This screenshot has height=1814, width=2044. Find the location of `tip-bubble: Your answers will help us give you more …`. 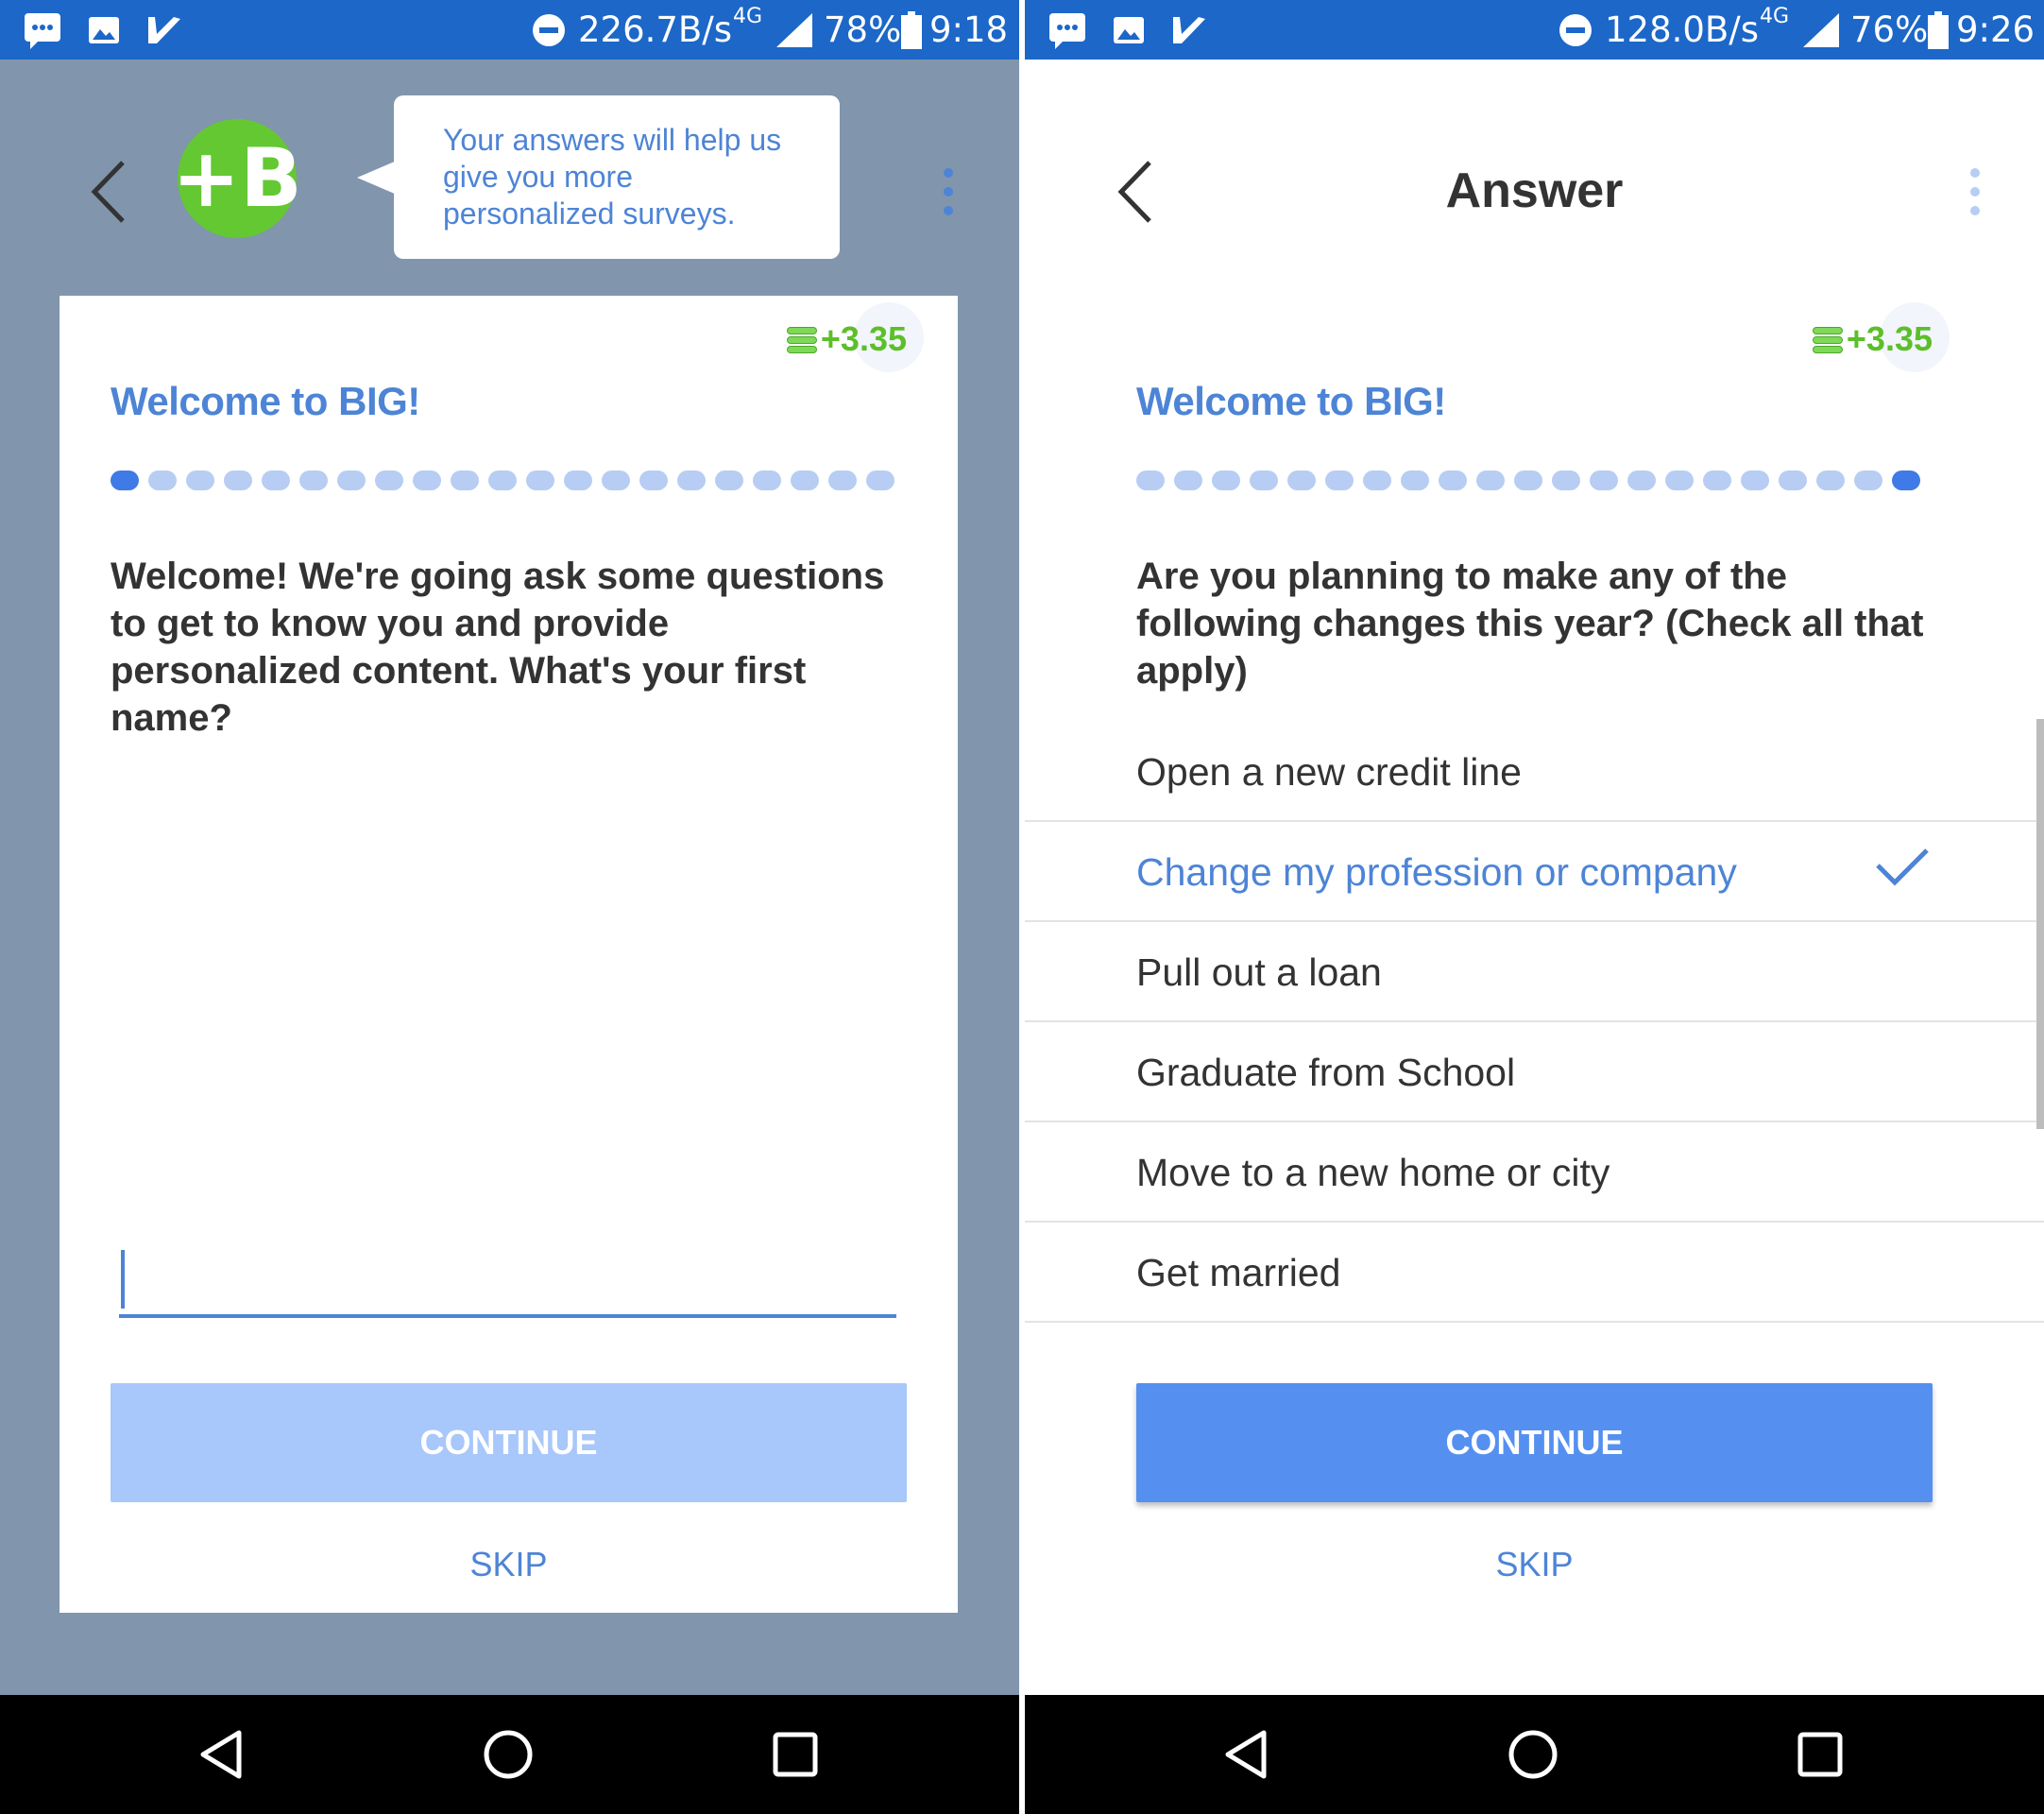

tip-bubble: Your answers will help us give you more … is located at coordinates (617, 177).